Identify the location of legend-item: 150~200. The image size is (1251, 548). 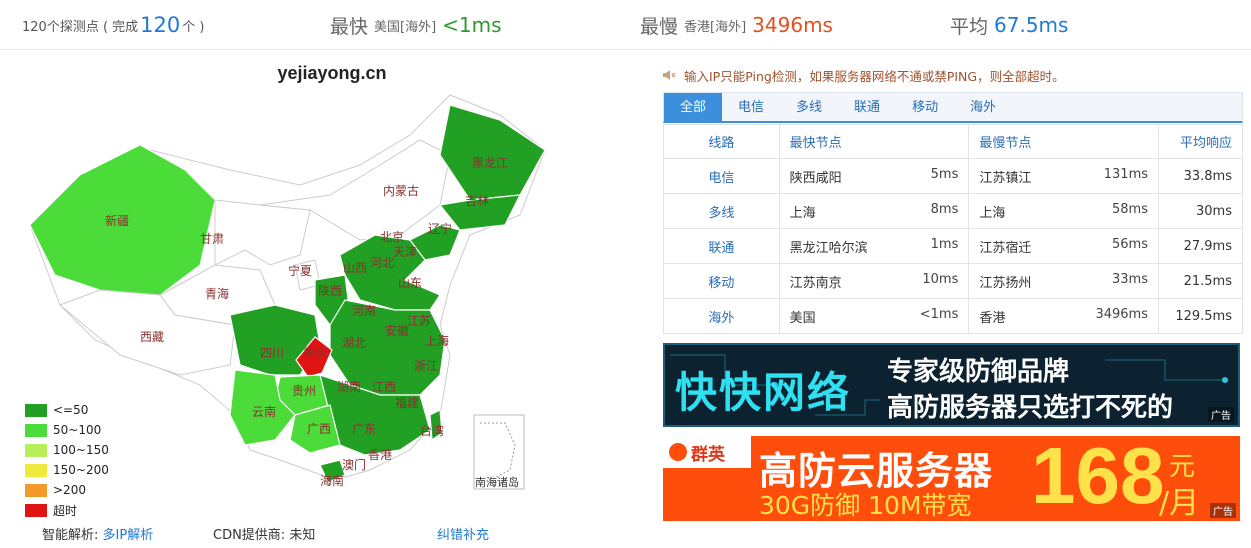
(67, 470).